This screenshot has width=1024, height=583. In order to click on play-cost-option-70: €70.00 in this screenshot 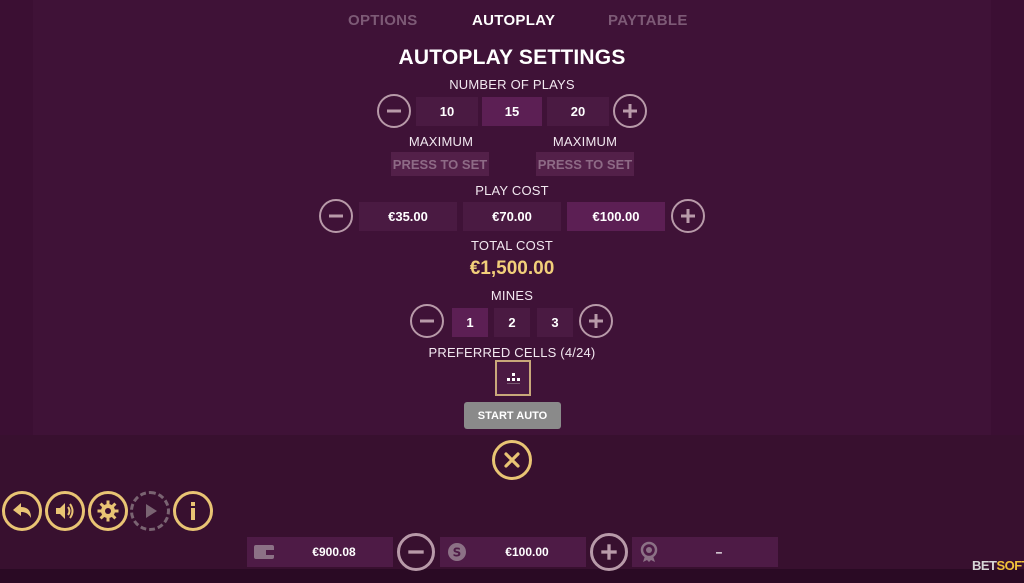, I will do `click(512, 216)`.